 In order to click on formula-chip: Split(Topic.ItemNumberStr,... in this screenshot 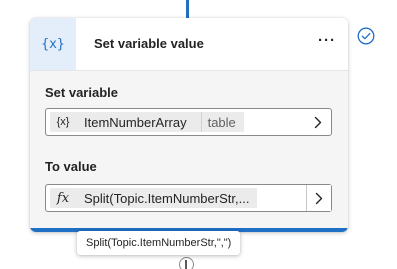, I will do `click(167, 198)`.